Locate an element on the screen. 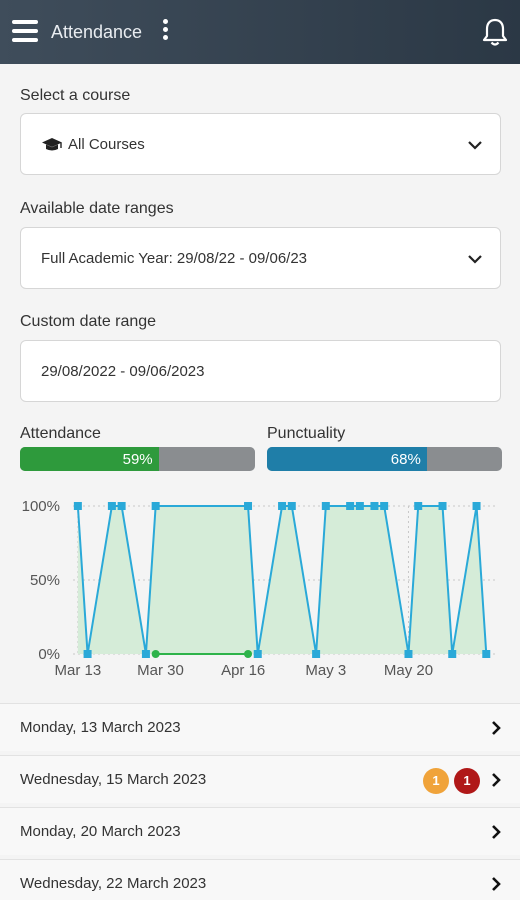  course-label: Select a course is located at coordinates (75, 95).